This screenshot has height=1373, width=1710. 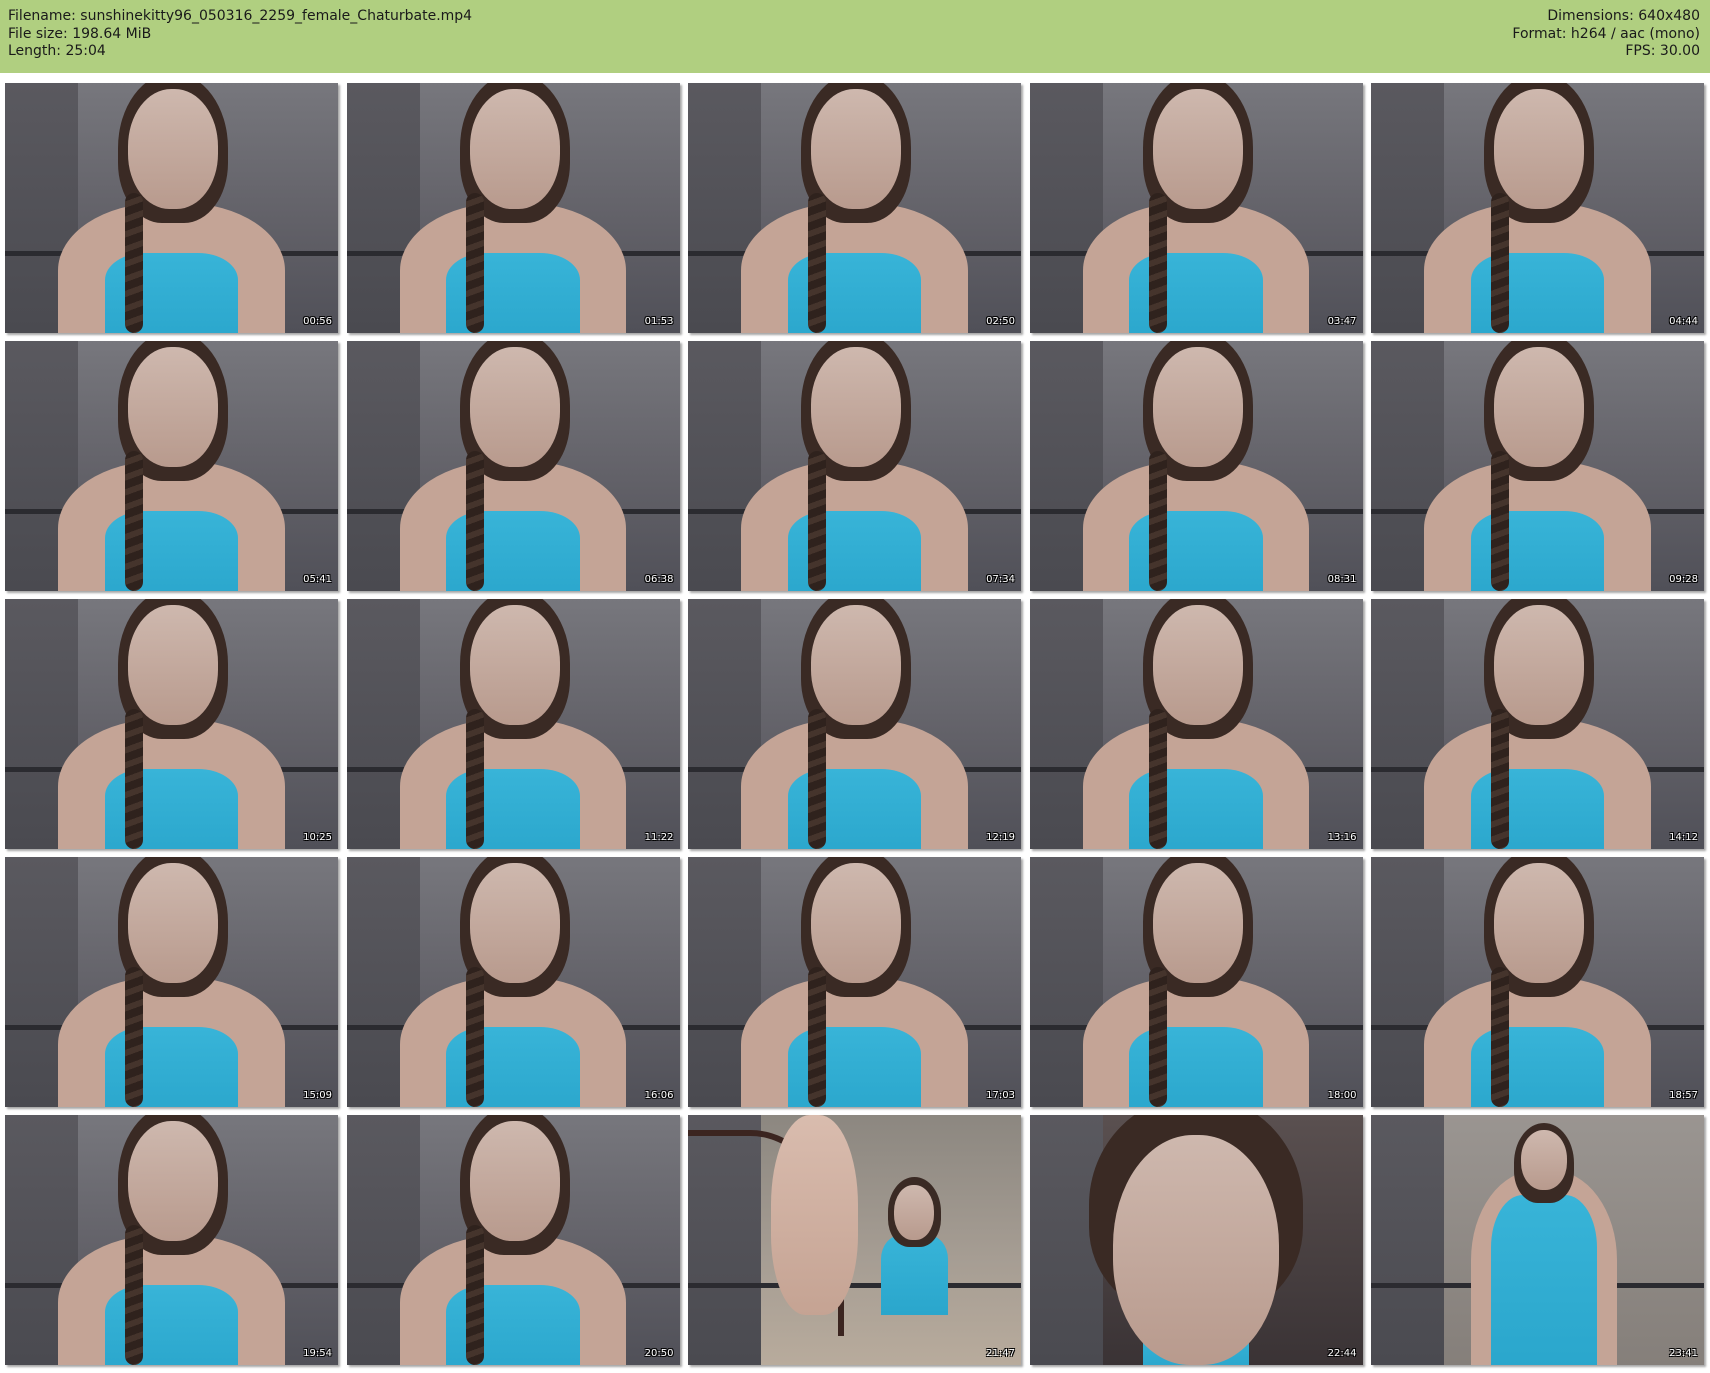 What do you see at coordinates (80, 33) in the screenshot?
I see `filesize-text: File size: 198.64 MiB` at bounding box center [80, 33].